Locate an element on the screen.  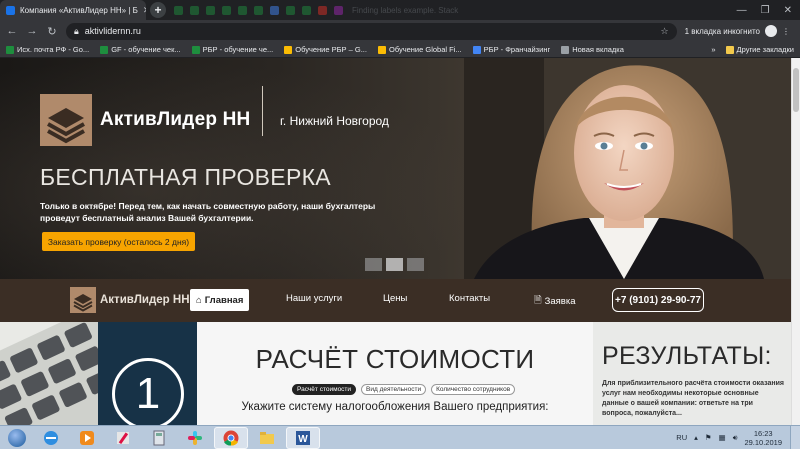
media-player-icon is located at coordinates (87, 437).